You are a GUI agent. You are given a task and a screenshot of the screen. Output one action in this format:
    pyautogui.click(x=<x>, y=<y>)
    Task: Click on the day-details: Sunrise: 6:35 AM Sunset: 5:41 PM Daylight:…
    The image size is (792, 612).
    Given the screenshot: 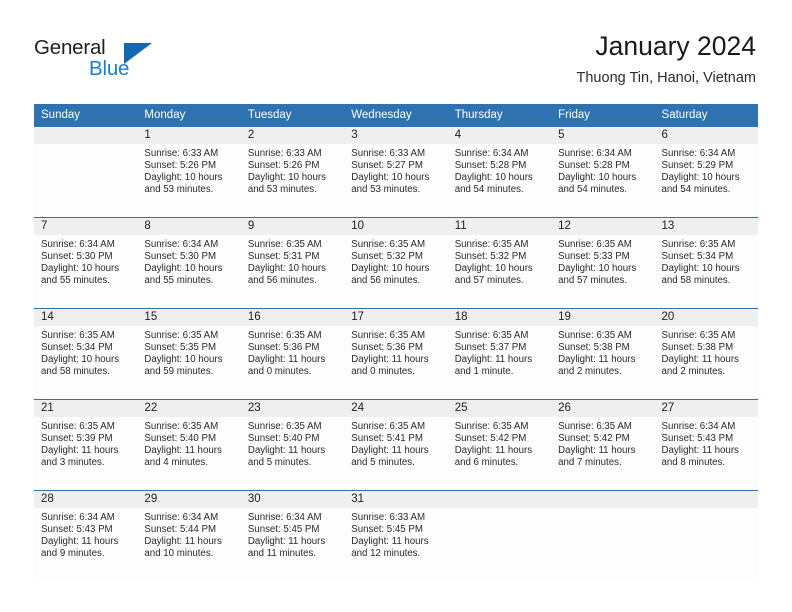 What is the action you would take?
    pyautogui.click(x=395, y=443)
    